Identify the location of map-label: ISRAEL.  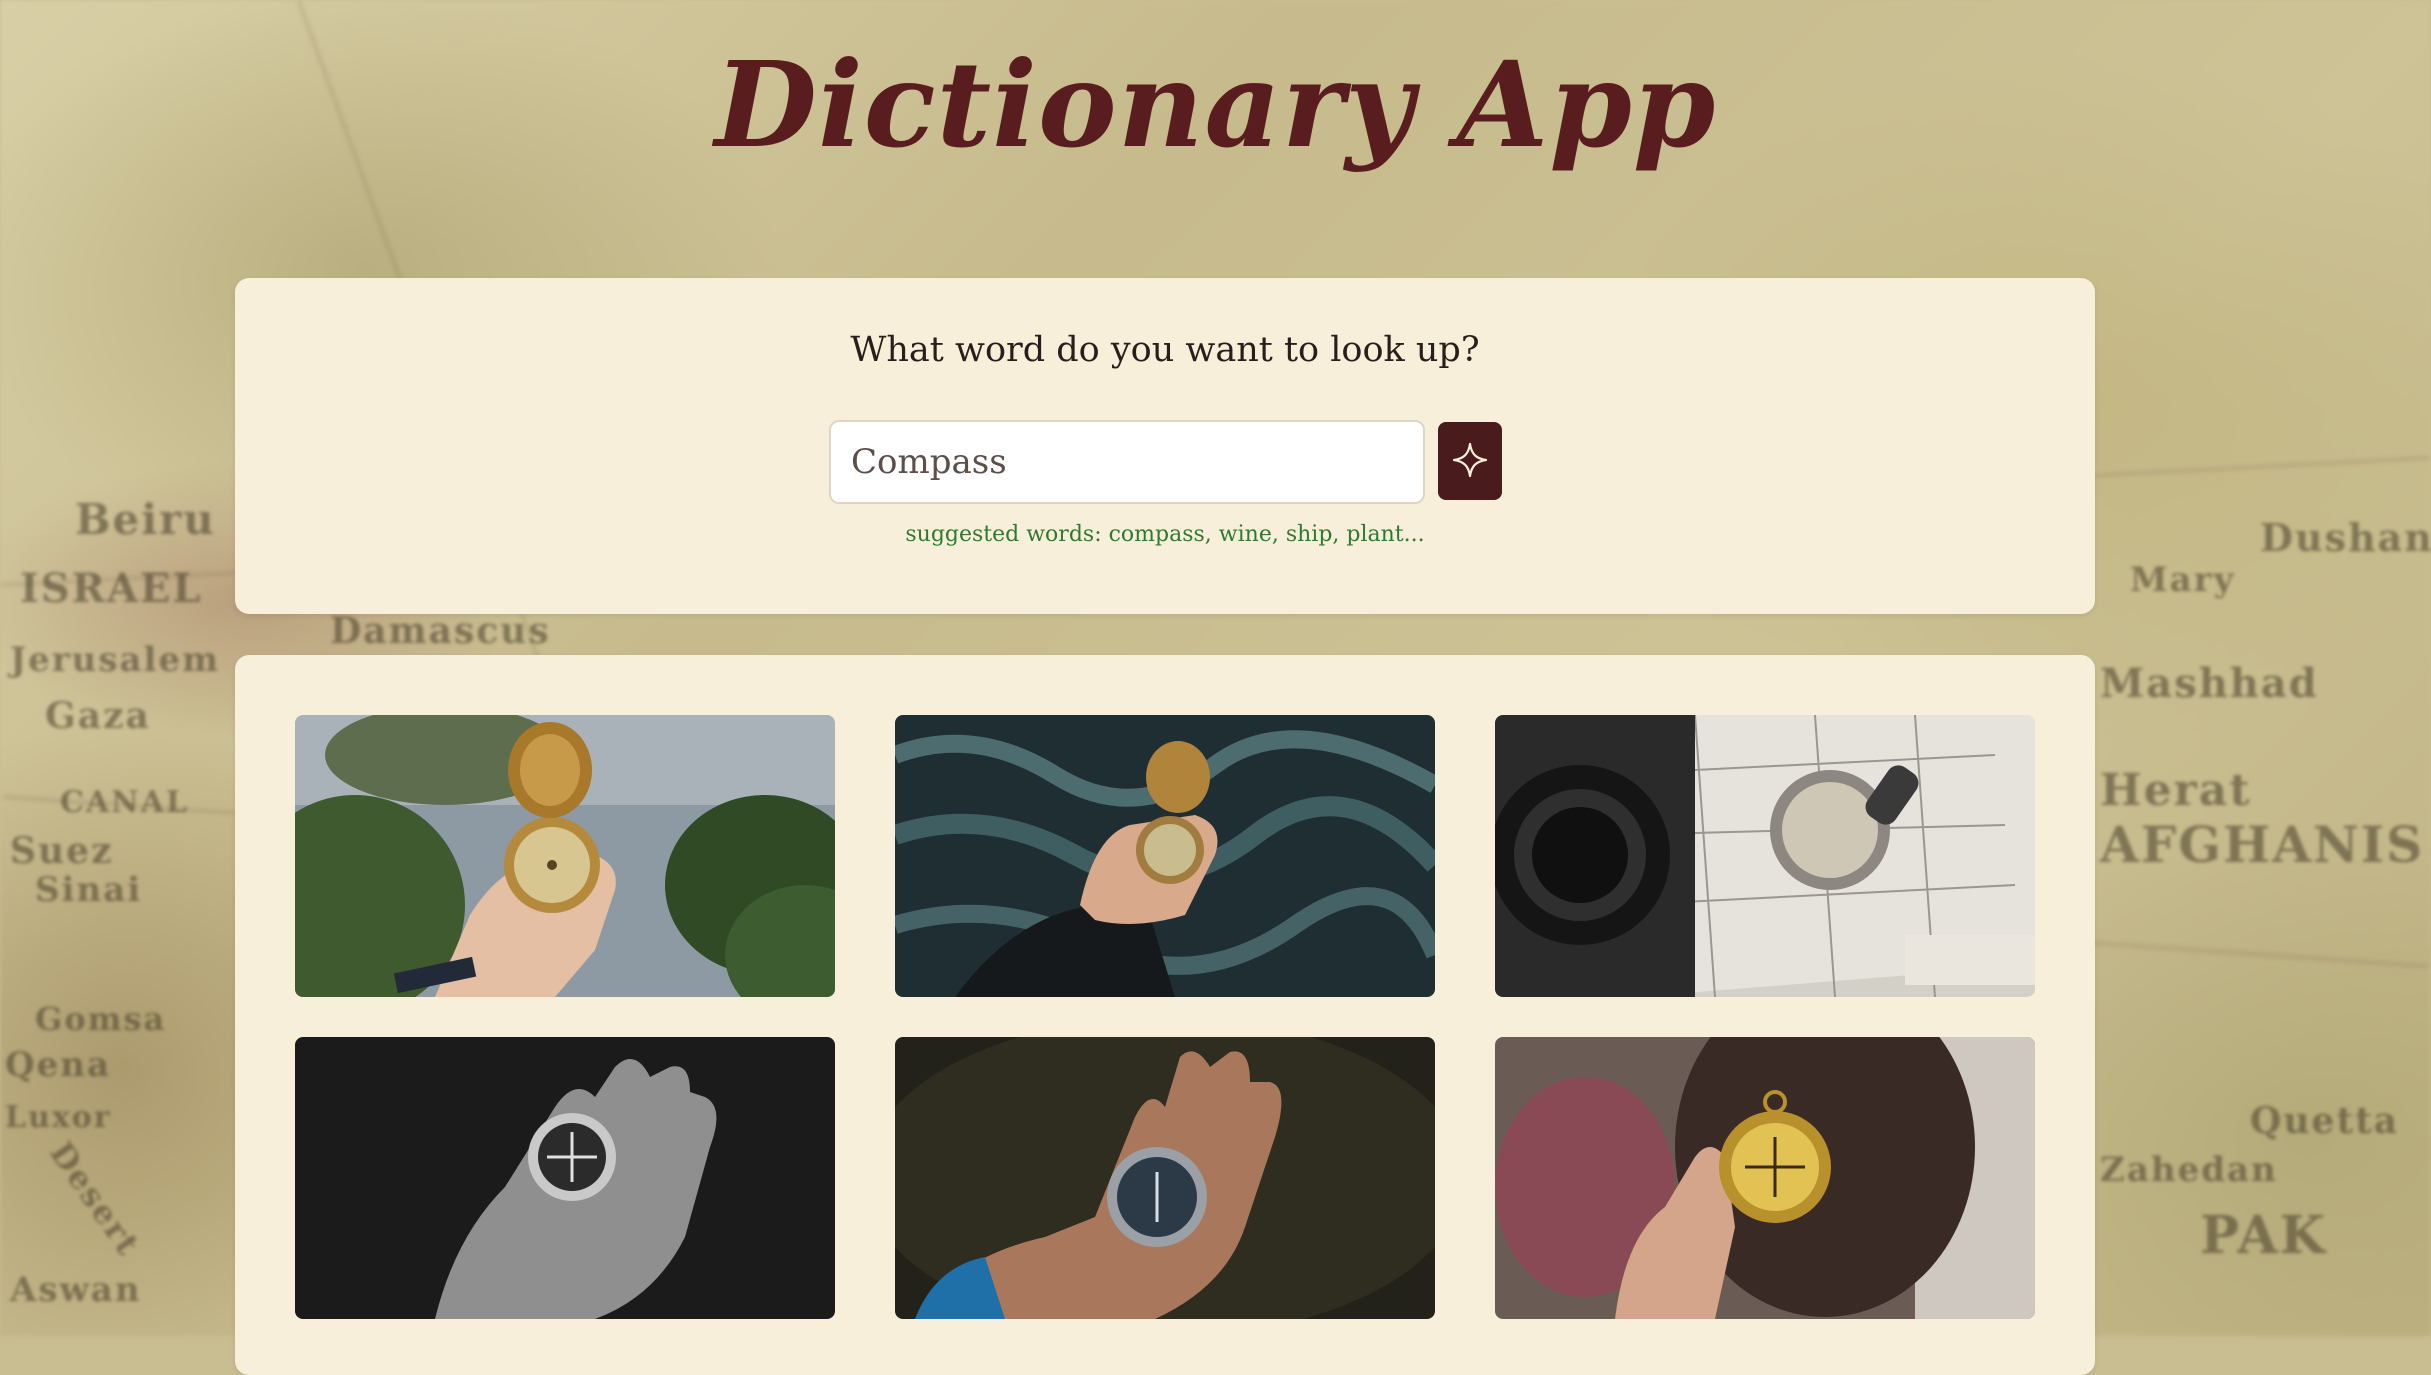
(111, 588).